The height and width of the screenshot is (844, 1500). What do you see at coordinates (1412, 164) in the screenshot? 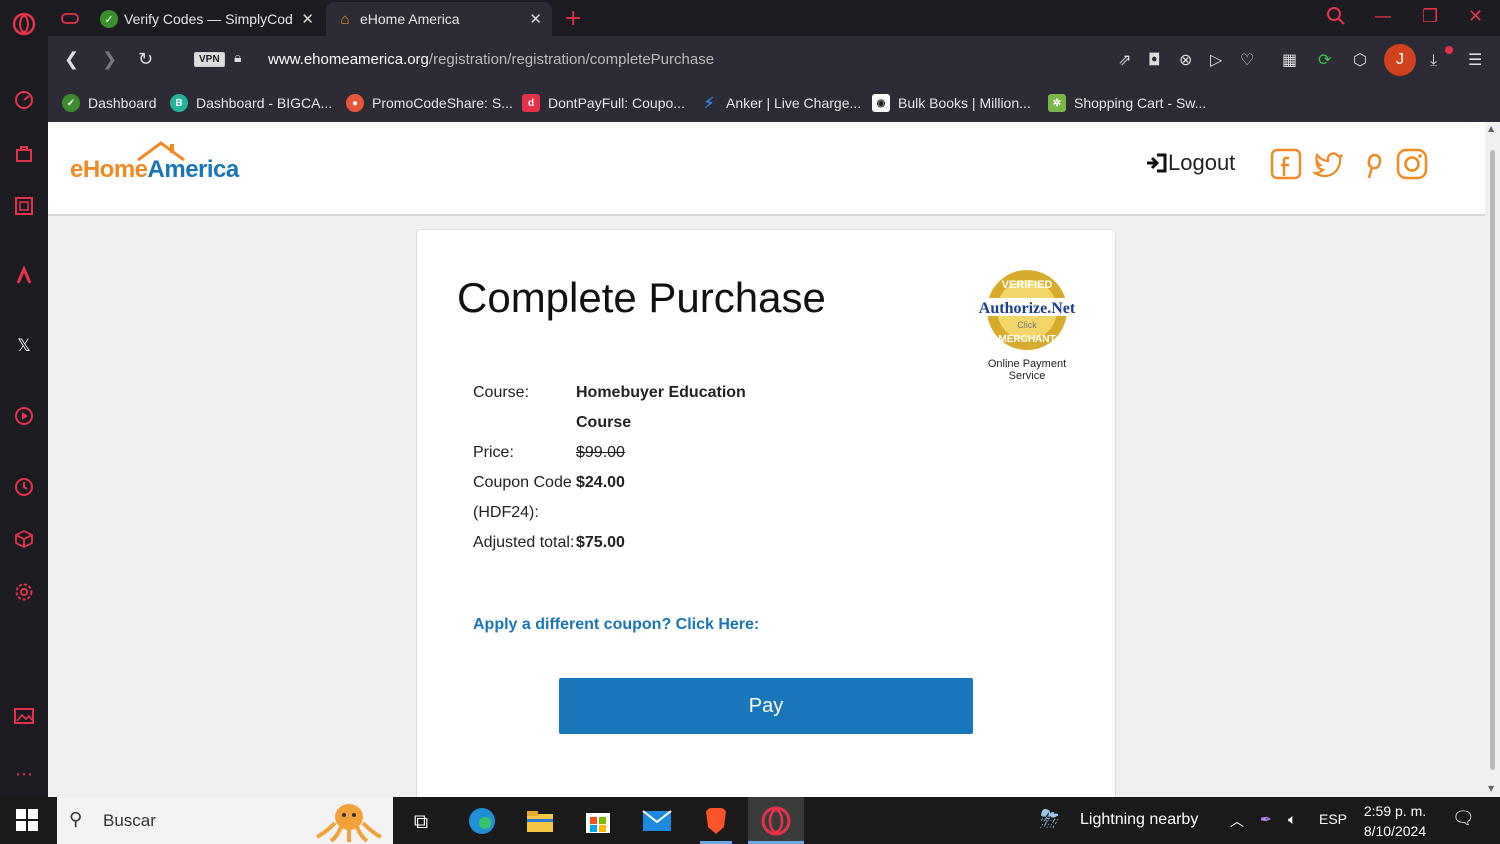
I see `instagram-icon` at bounding box center [1412, 164].